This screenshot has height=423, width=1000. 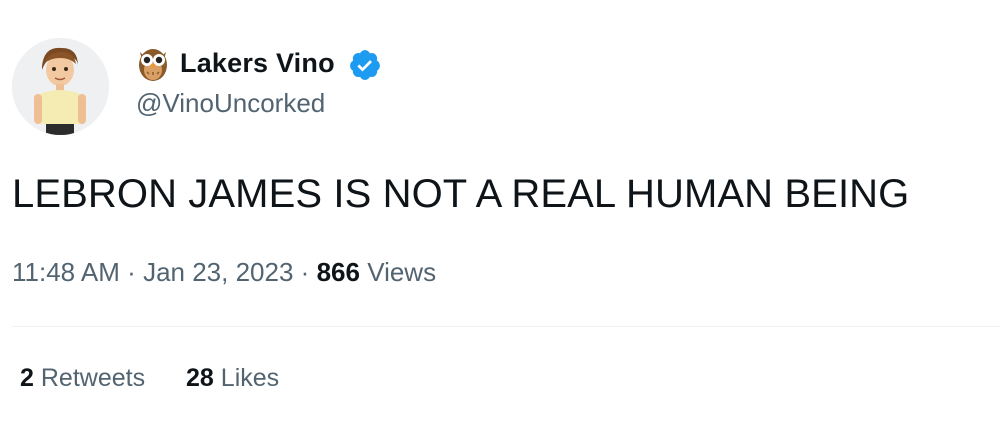 I want to click on retweets-link: 2 Retweets, so click(x=82, y=378).